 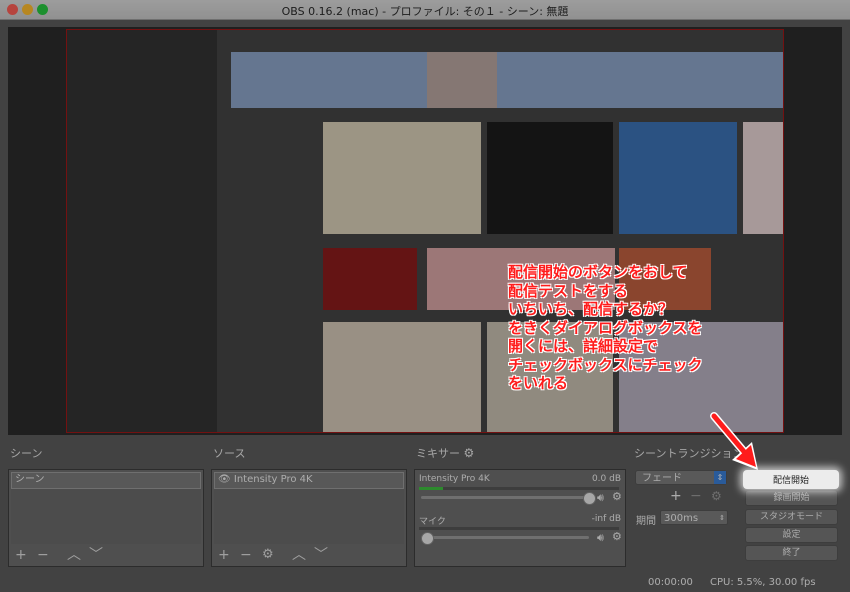 What do you see at coordinates (670, 582) in the screenshot?
I see `stream-time: 00:00:00` at bounding box center [670, 582].